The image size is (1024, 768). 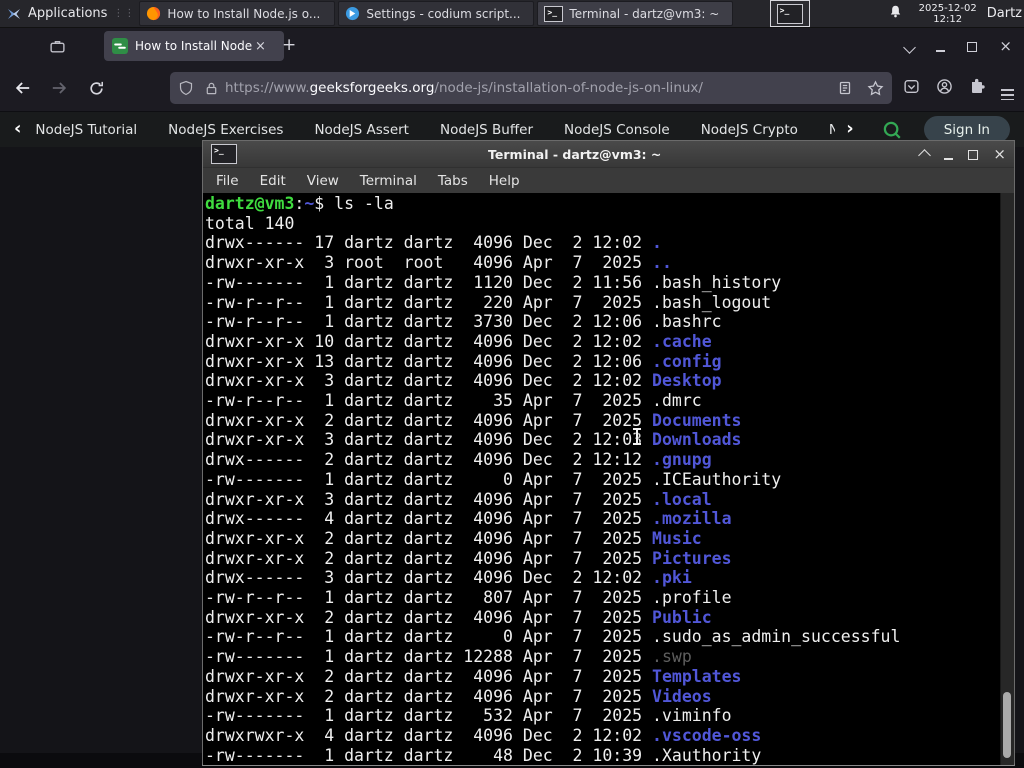 What do you see at coordinates (637, 436) in the screenshot?
I see `text-cursor-pointer` at bounding box center [637, 436].